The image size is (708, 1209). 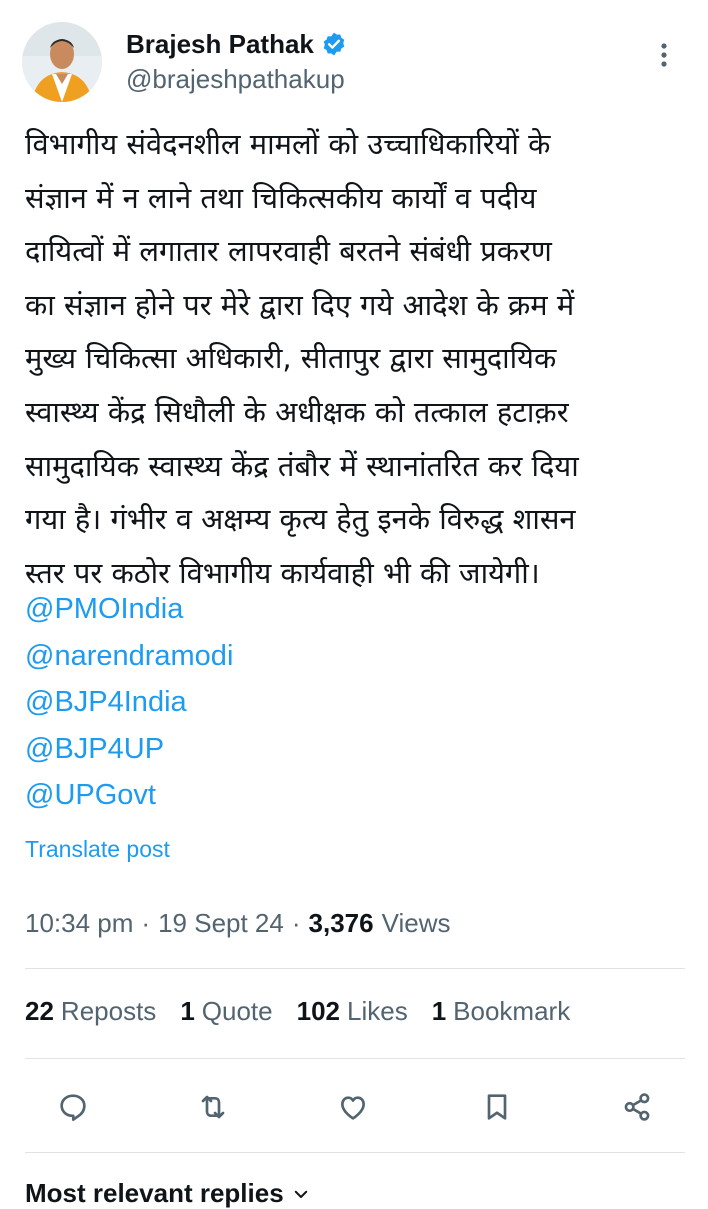 I want to click on tweet-date: 19 Sept 24, so click(x=221, y=923).